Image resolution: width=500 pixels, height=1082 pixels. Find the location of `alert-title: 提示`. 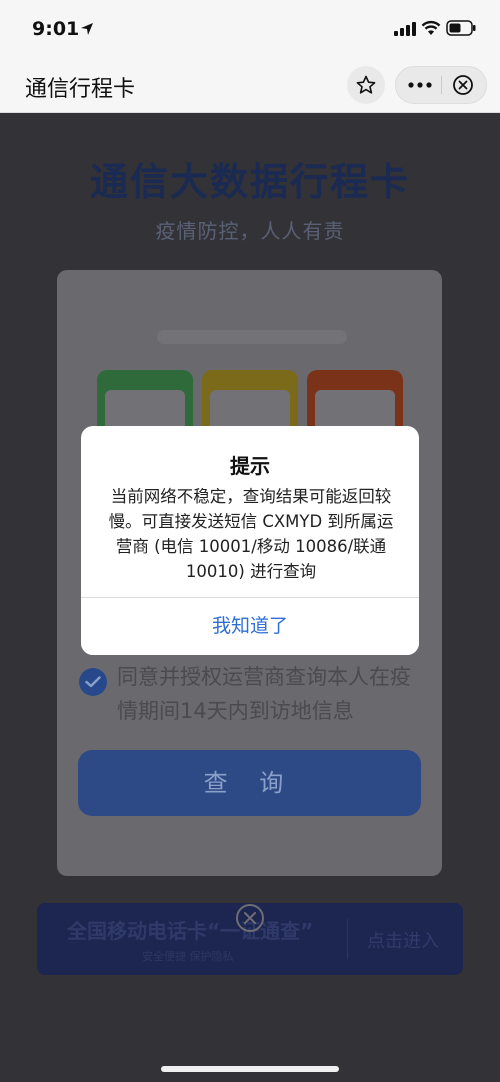

alert-title: 提示 is located at coordinates (250, 466).